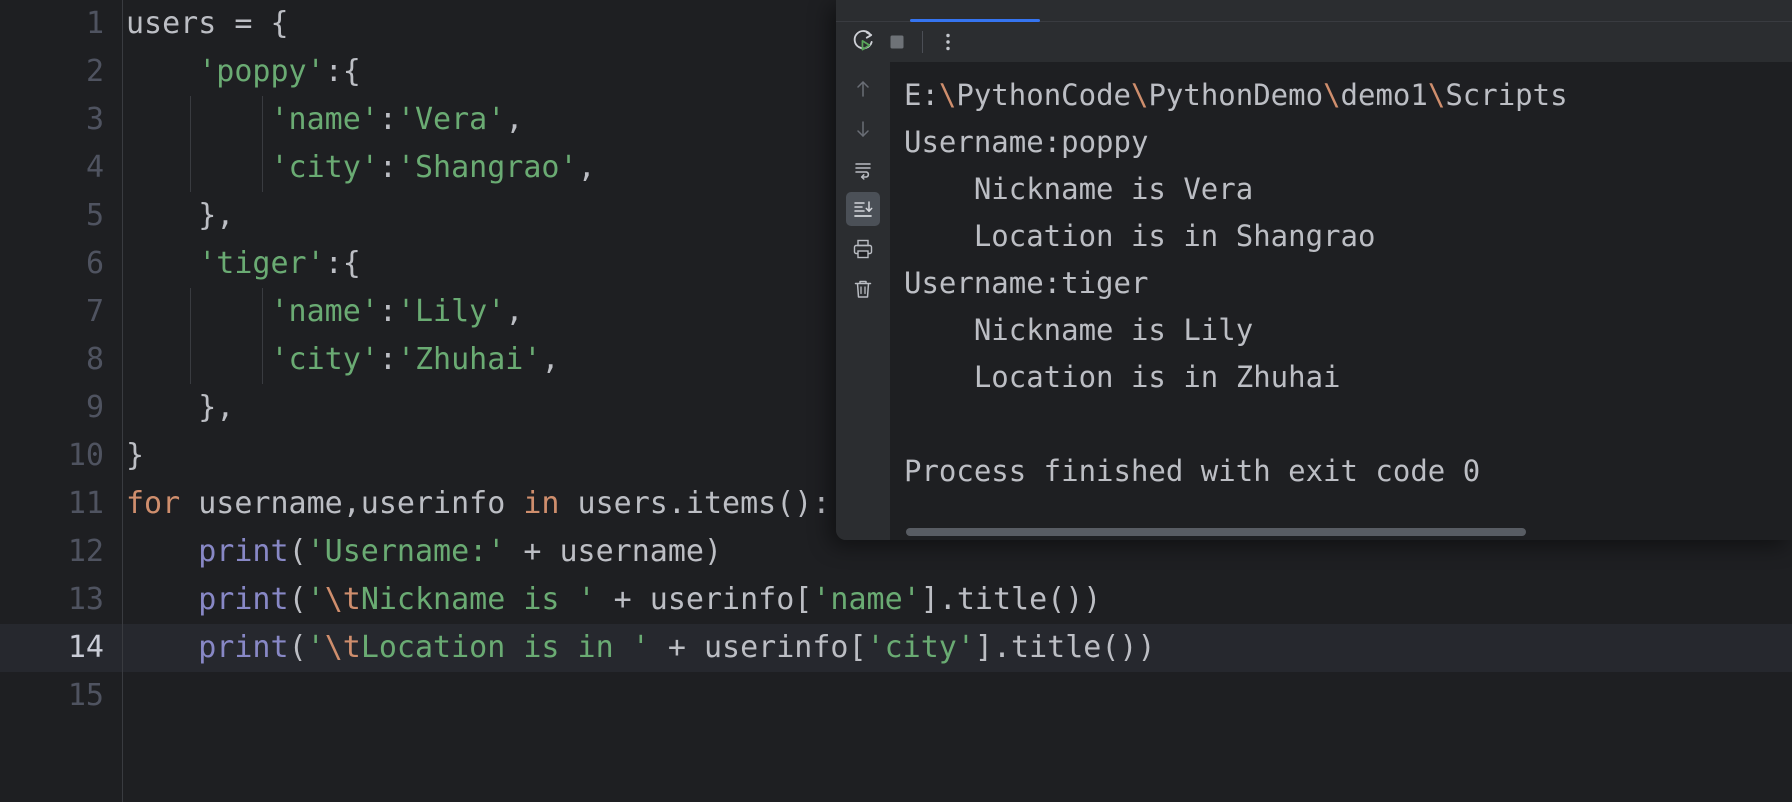  Describe the element at coordinates (85, 551) in the screenshot. I see `line-number: 12` at that location.